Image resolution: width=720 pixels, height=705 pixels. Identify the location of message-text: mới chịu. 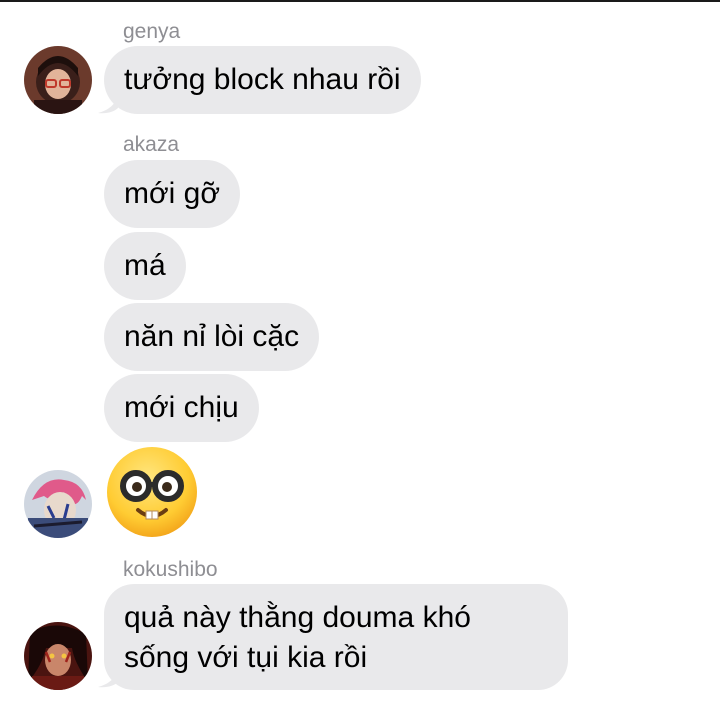
(181, 407).